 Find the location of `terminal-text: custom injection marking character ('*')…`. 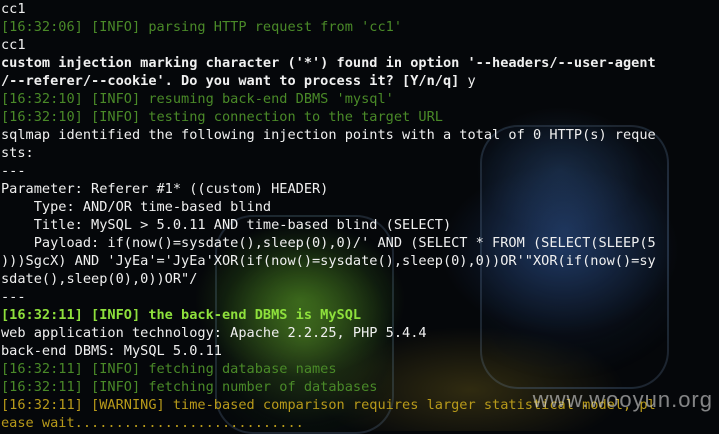

terminal-text: custom injection marking character ('*')… is located at coordinates (328, 63).